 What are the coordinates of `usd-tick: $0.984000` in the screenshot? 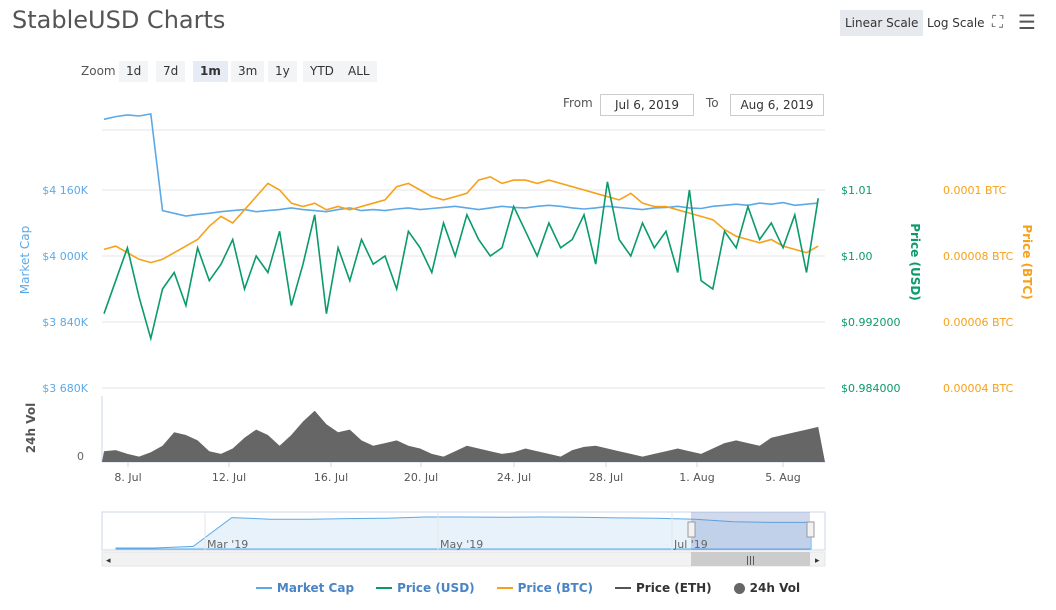 It's located at (871, 388).